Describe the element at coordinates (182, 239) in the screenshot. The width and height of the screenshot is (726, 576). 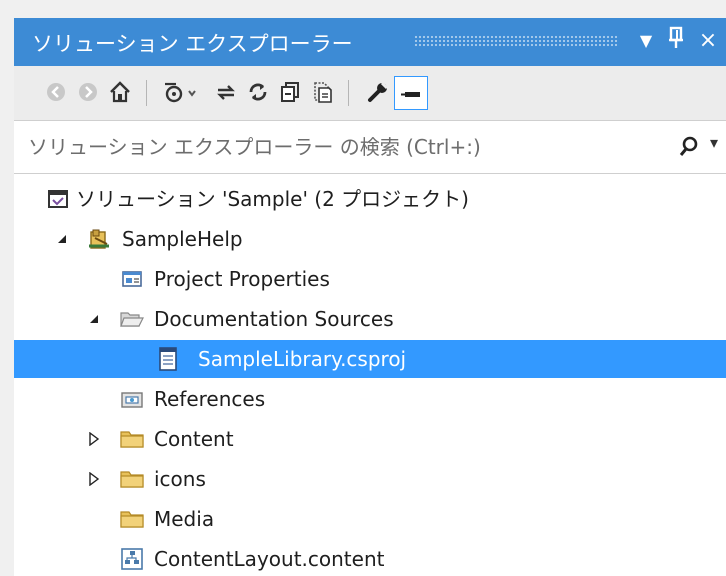
I see `tree-item-label: SampleHelp` at that location.